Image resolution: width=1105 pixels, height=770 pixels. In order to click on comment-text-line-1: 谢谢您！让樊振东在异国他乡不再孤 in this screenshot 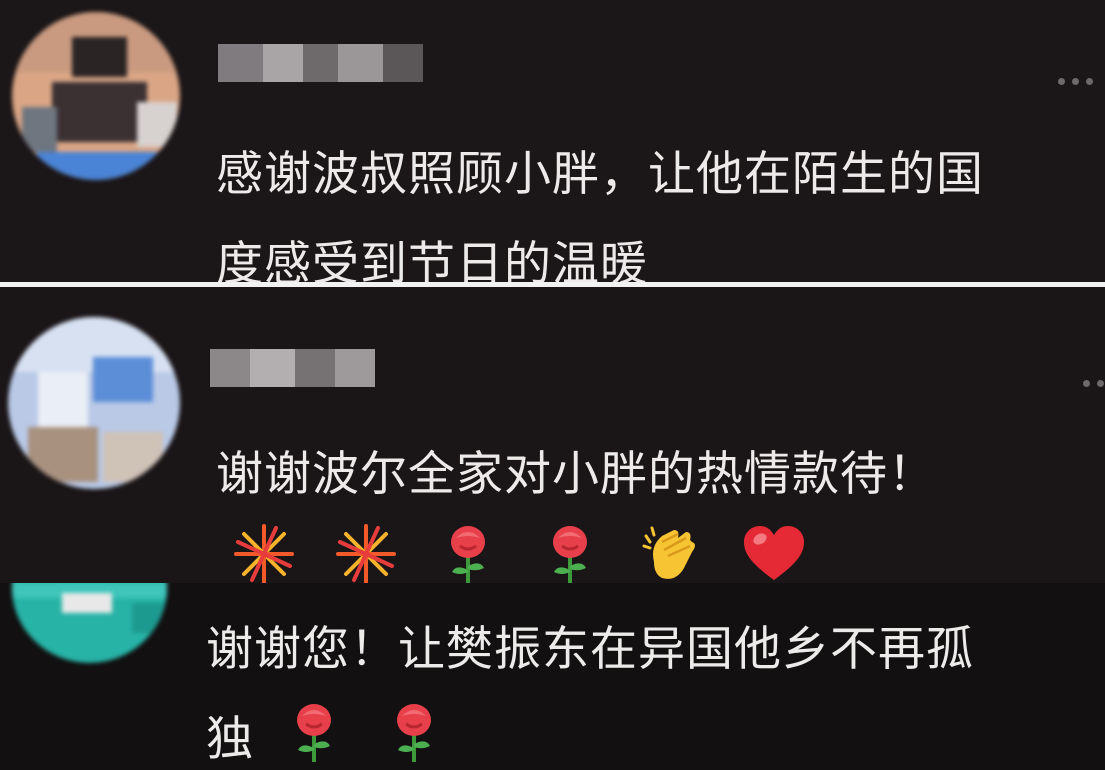, I will do `click(590, 649)`.